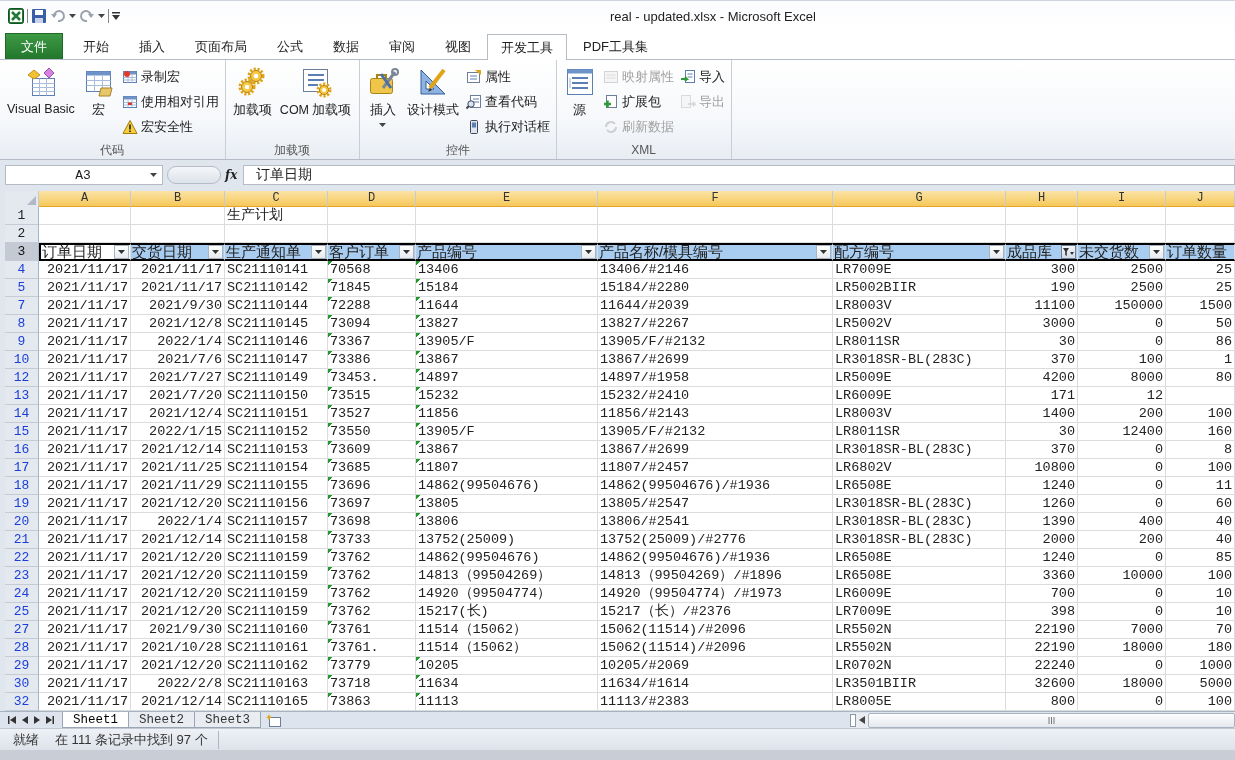 The height and width of the screenshot is (760, 1235). I want to click on ribbon-button: 宏, so click(98, 92).